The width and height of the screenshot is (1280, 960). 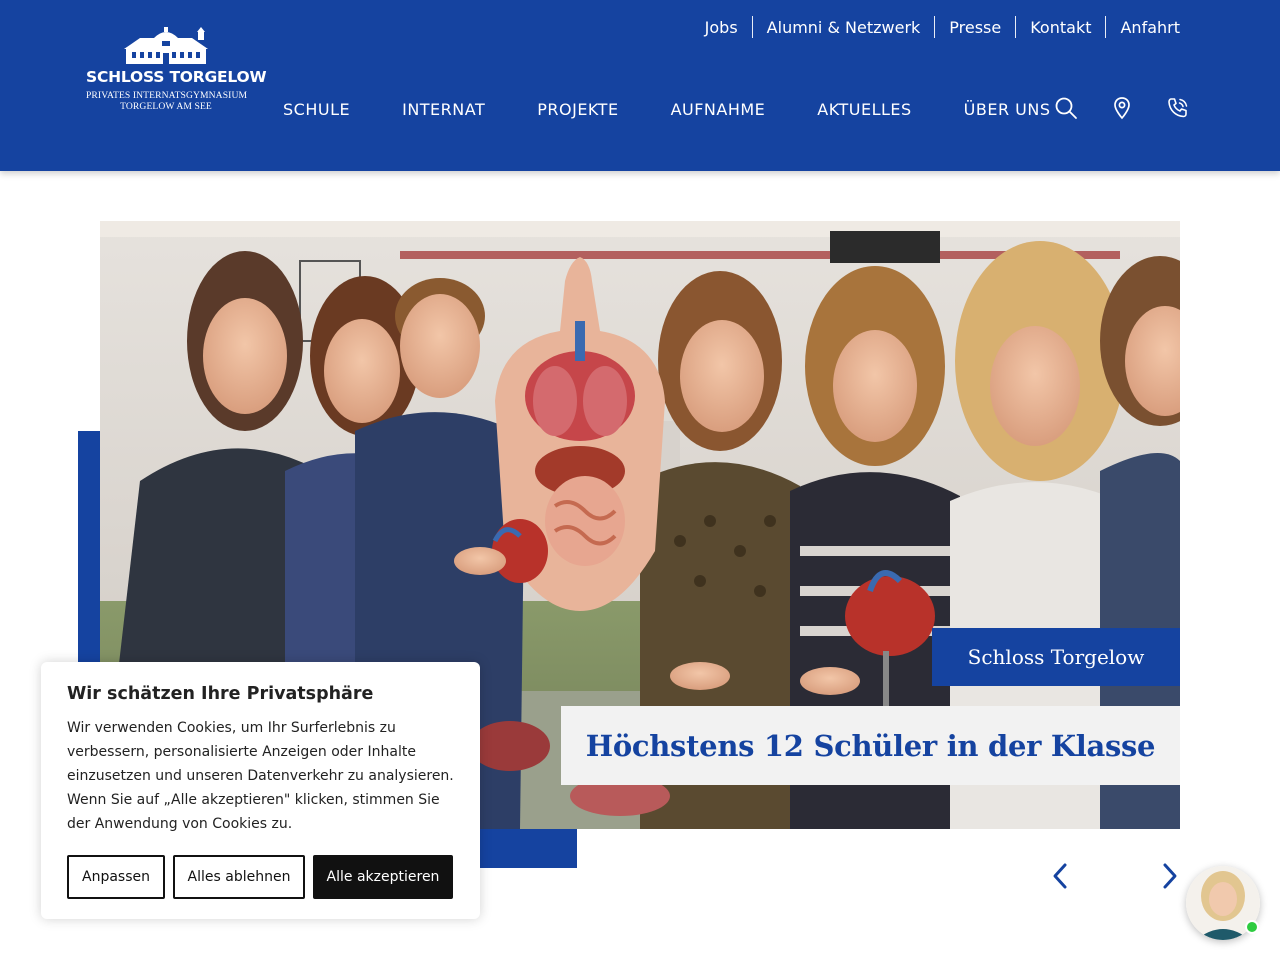 What do you see at coordinates (167, 95) in the screenshot?
I see `logo-subtitle: PRIVATES INTERNATSGYMNASIUM` at bounding box center [167, 95].